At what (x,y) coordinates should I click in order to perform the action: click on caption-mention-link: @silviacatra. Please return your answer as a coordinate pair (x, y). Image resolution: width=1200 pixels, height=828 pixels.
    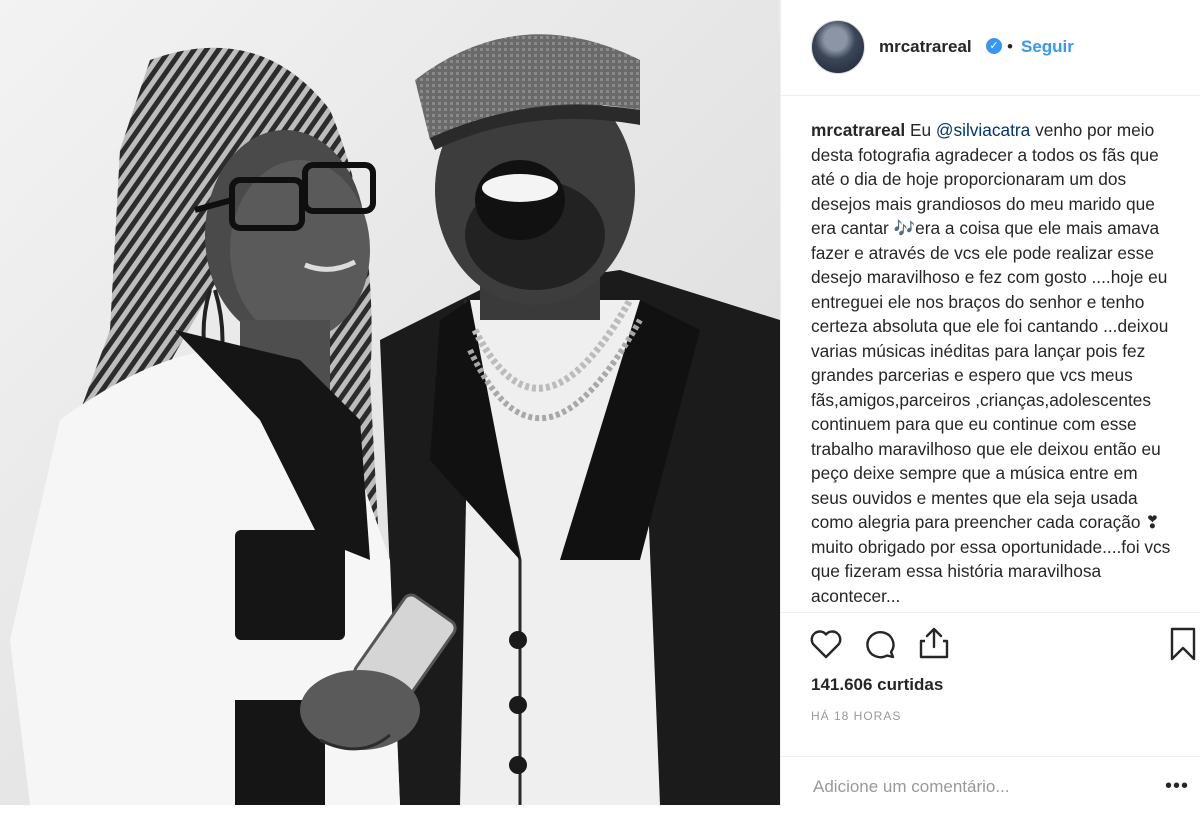
    Looking at the image, I should click on (983, 130).